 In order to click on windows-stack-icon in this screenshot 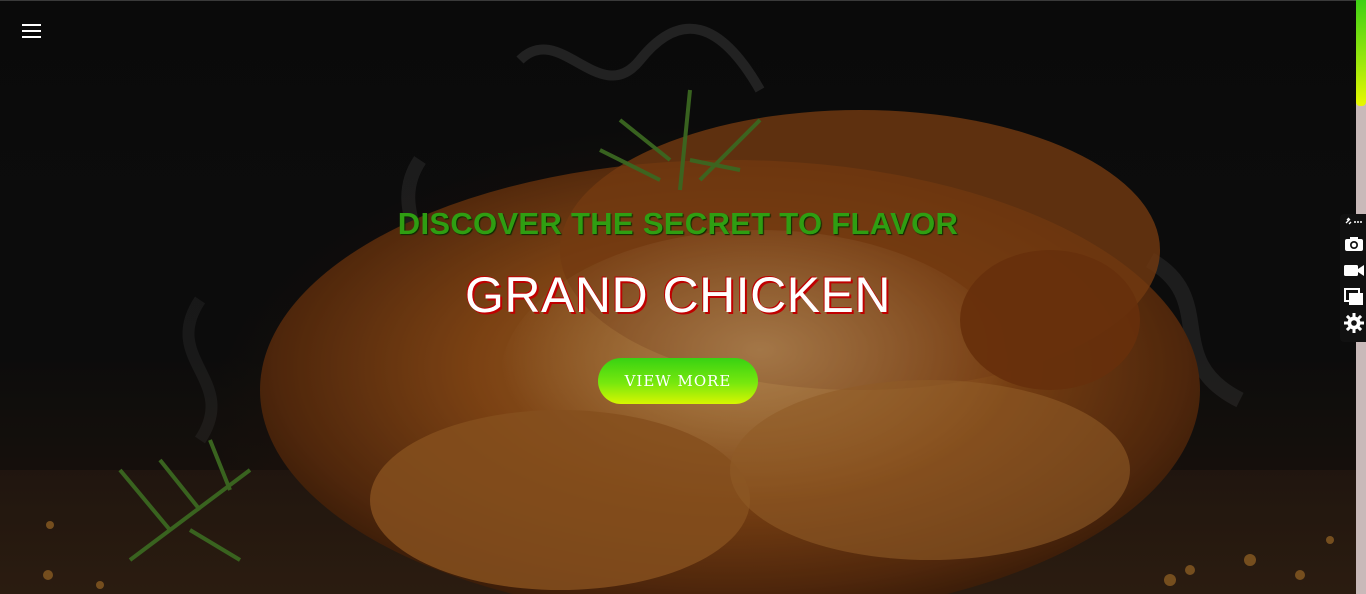, I will do `click(1354, 297)`.